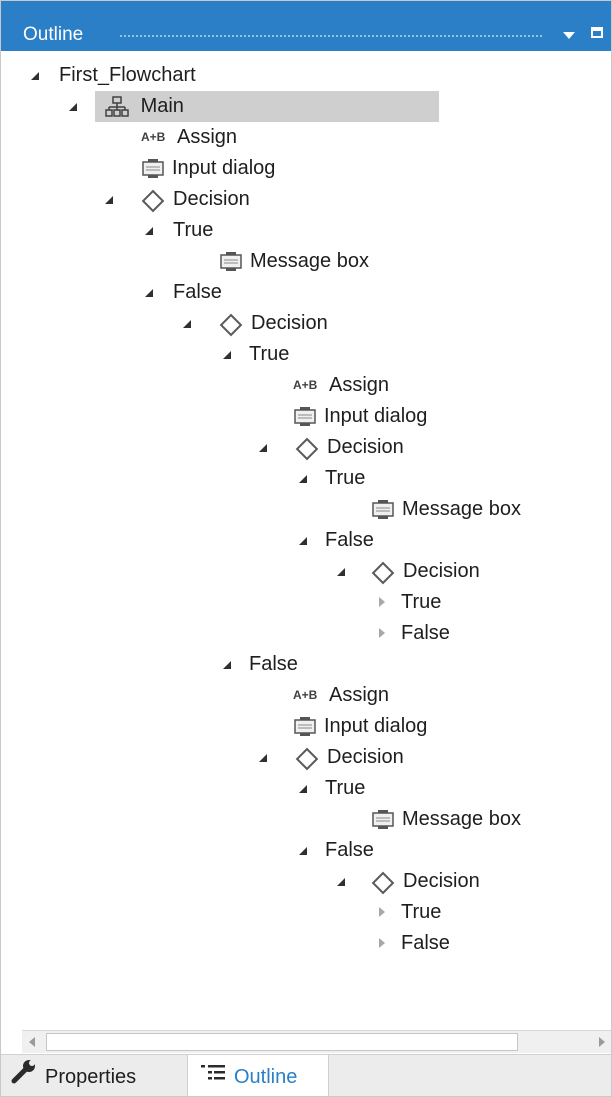 This screenshot has width=612, height=1097. I want to click on restore-window-icon, so click(599, 33).